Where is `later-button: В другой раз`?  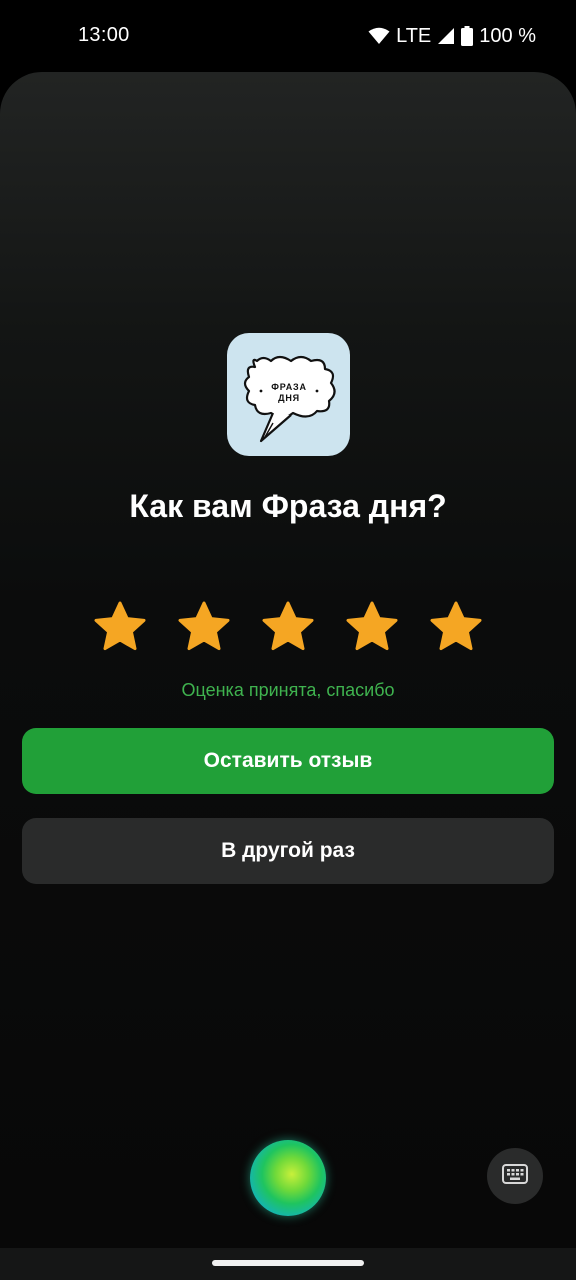 later-button: В другой раз is located at coordinates (288, 851).